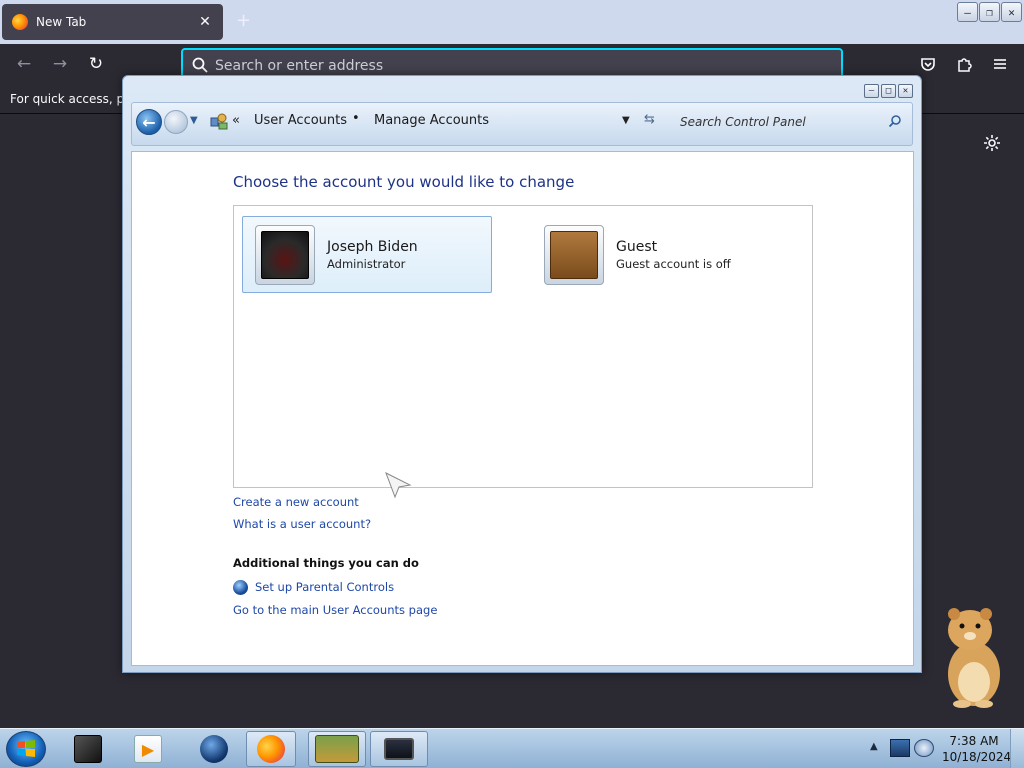  Describe the element at coordinates (512, 748) in the screenshot. I see `taskbar: ▶ ▲ 7:38 AM 10/18/2024` at that location.